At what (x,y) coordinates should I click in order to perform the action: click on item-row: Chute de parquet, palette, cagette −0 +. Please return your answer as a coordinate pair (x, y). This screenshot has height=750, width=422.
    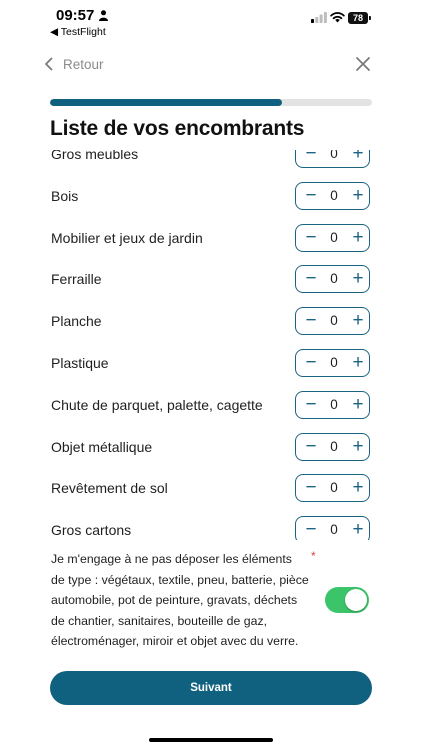
    Looking at the image, I should click on (211, 405).